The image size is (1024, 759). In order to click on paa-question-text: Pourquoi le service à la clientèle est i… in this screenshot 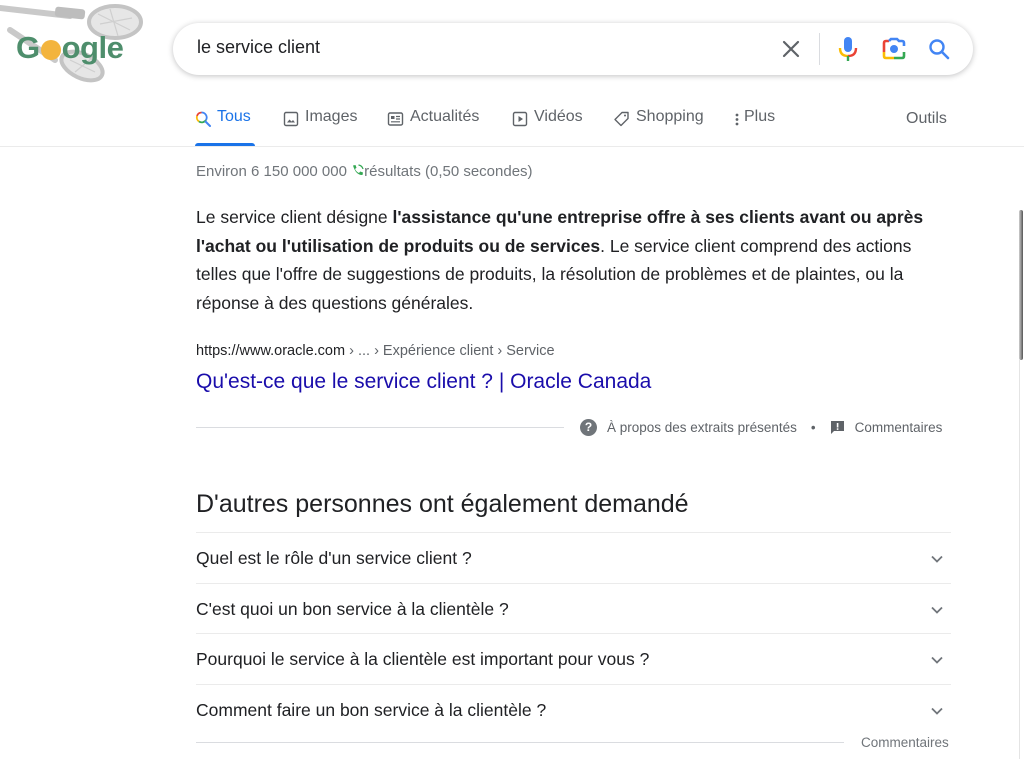, I will do `click(423, 659)`.